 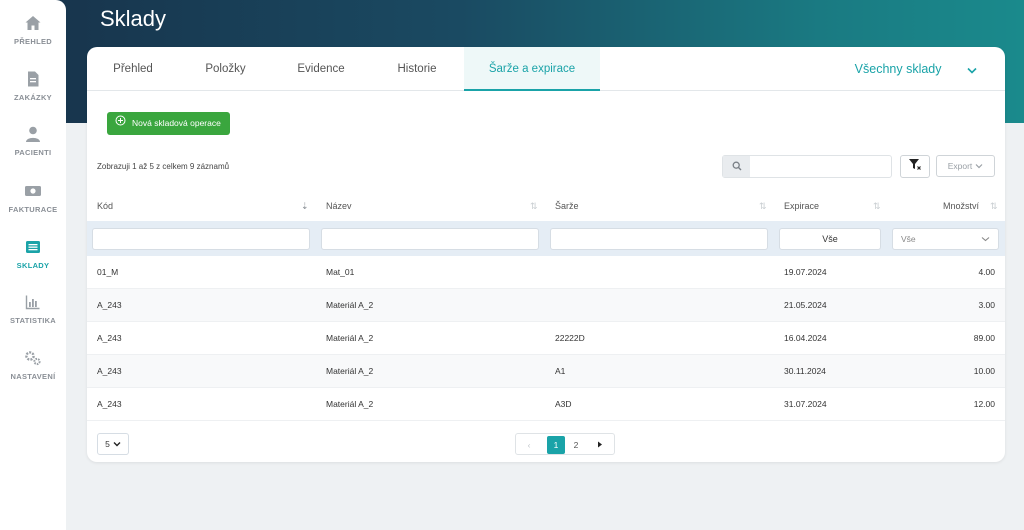 I want to click on cell-sarze: A3D, so click(x=563, y=404).